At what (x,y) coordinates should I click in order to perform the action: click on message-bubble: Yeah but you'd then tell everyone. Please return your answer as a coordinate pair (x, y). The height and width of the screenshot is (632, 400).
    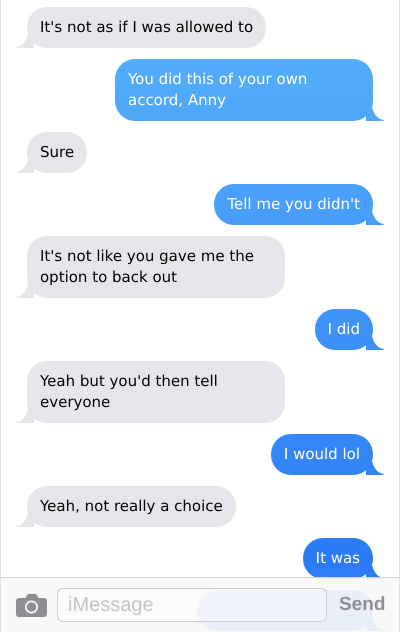
    Looking at the image, I should click on (150, 392).